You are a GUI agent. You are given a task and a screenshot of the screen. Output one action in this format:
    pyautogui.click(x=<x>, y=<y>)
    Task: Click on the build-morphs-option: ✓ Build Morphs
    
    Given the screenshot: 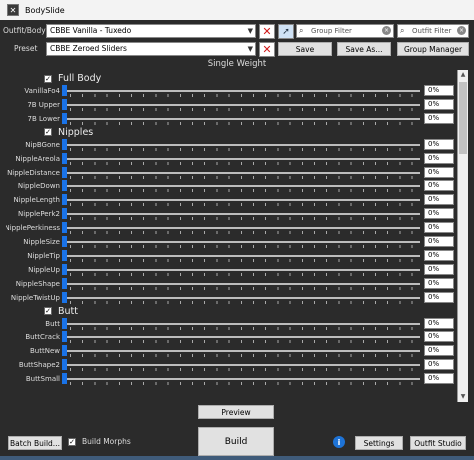 What is the action you would take?
    pyautogui.click(x=99, y=441)
    